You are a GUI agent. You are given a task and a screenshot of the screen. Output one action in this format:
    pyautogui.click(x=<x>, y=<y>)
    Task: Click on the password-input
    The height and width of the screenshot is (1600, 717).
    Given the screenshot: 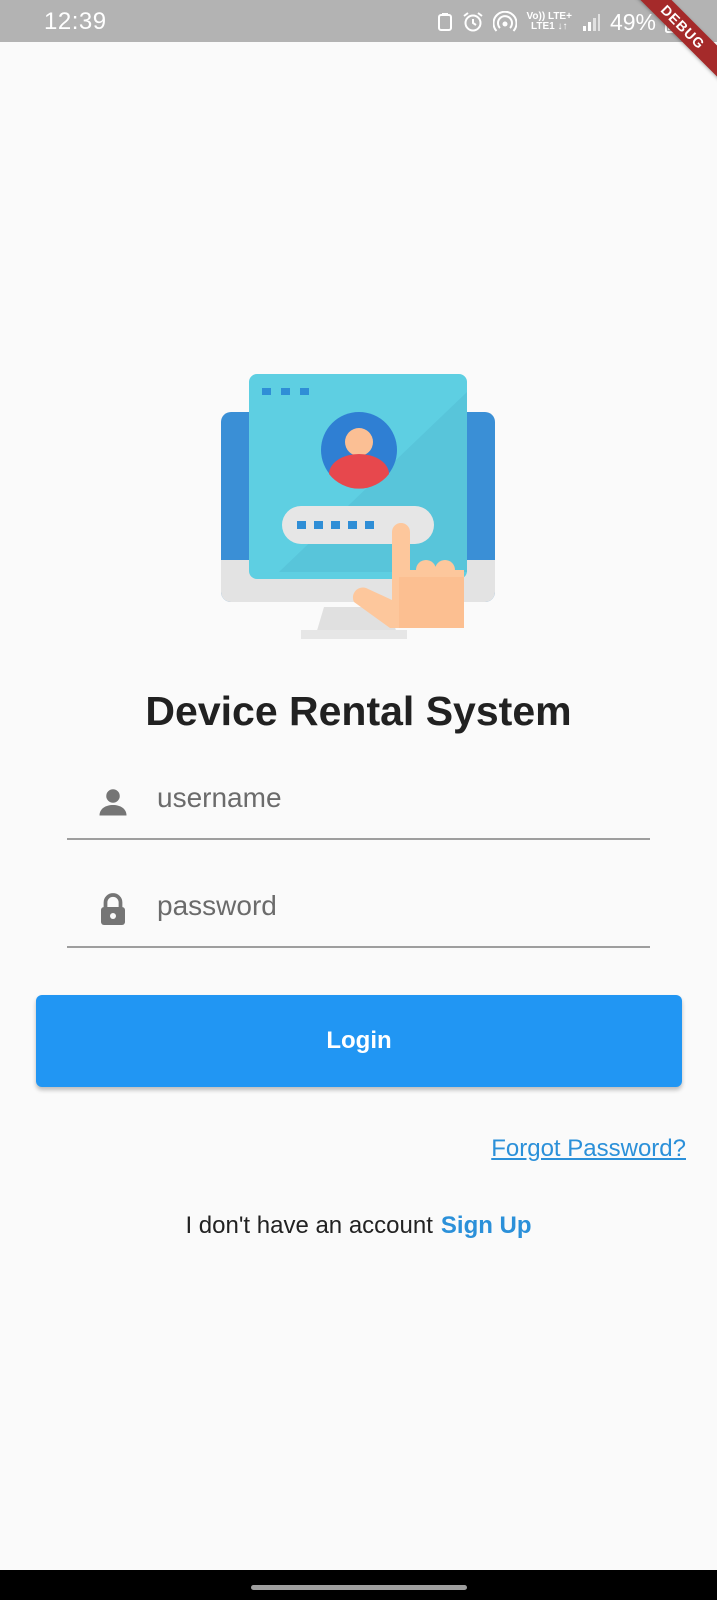 What is the action you would take?
    pyautogui.click(x=392, y=906)
    